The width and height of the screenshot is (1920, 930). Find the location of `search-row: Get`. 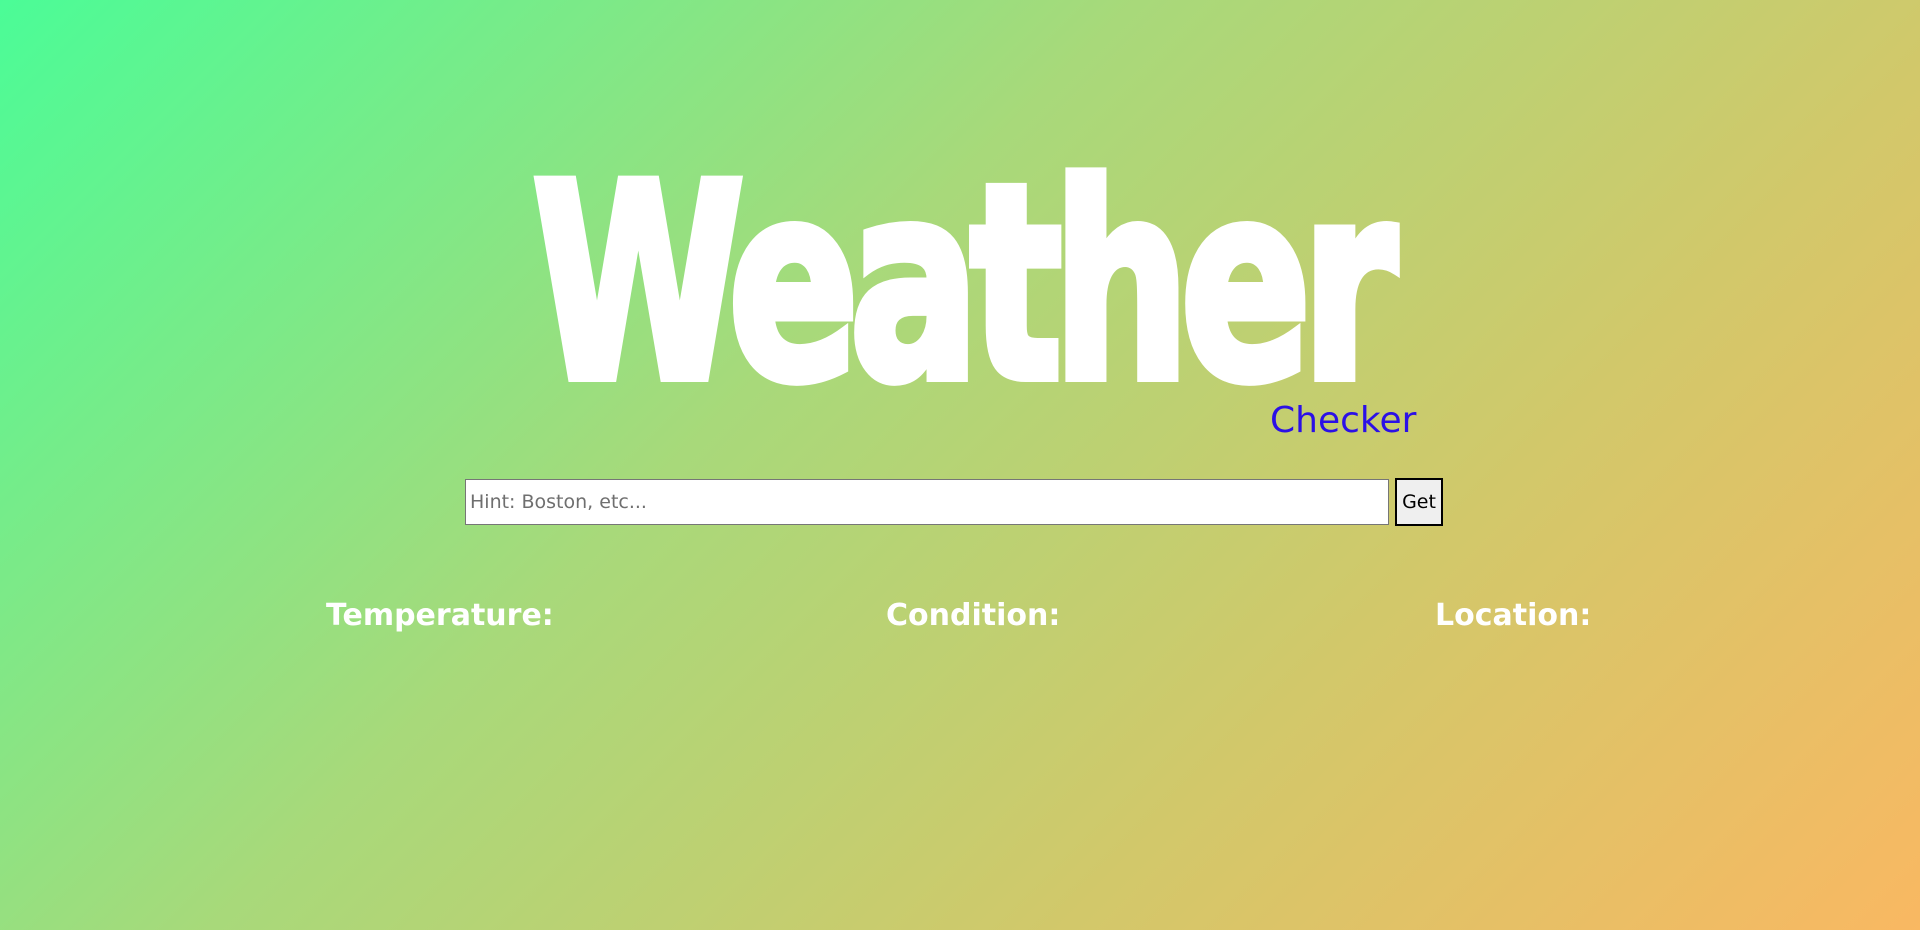

search-row: Get is located at coordinates (954, 502).